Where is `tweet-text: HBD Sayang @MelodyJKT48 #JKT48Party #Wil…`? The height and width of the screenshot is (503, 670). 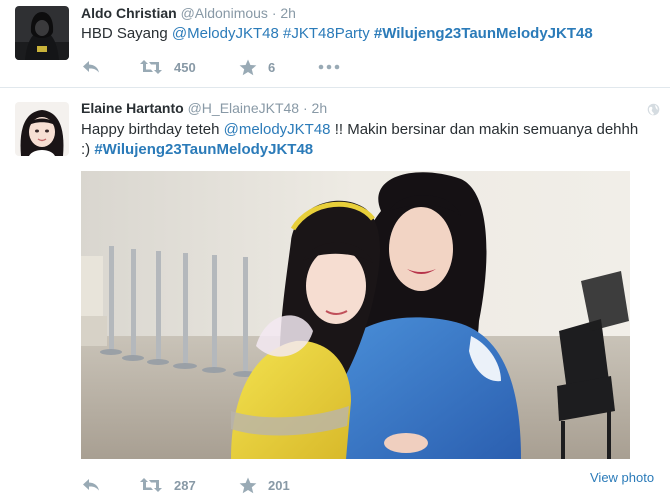
tweet-text: HBD Sayang @MelodyJKT48 #JKT48Party #Wil… is located at coordinates (368, 34).